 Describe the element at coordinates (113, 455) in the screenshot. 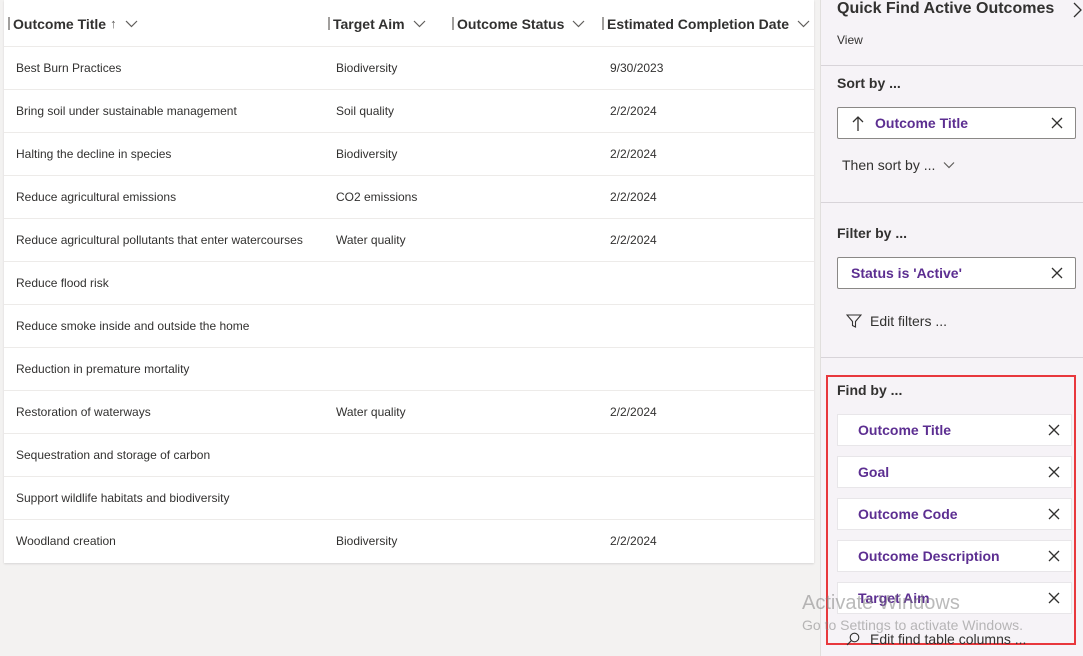

I see `cell-outcome-title: Sequestration and storage of carbon` at that location.